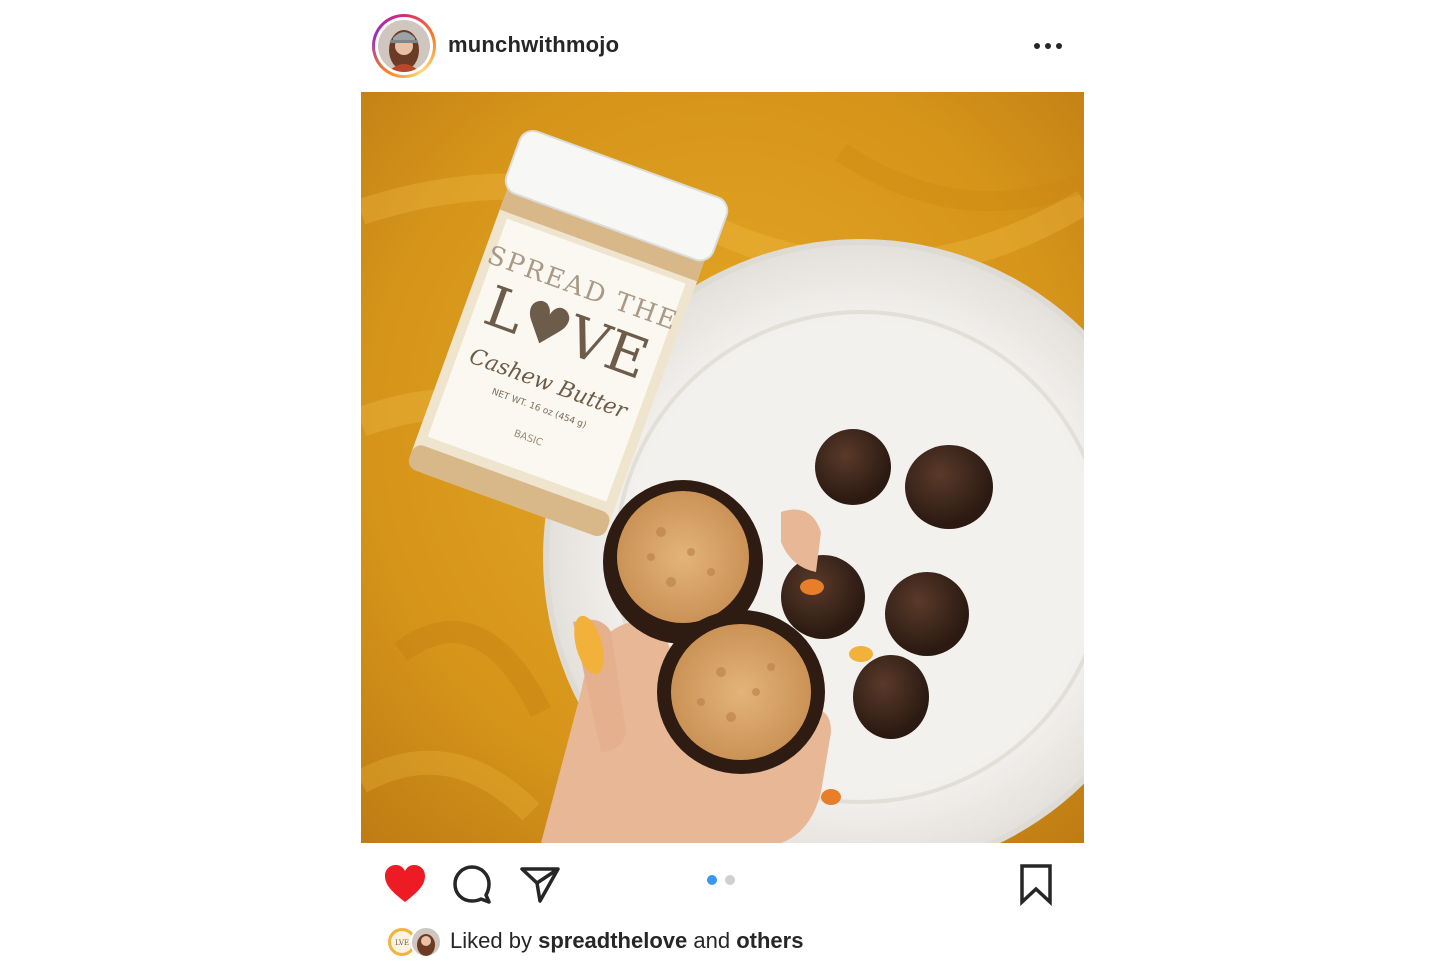 The height and width of the screenshot is (964, 1445). What do you see at coordinates (491, 940) in the screenshot?
I see `liked-by-prefix: Liked by` at bounding box center [491, 940].